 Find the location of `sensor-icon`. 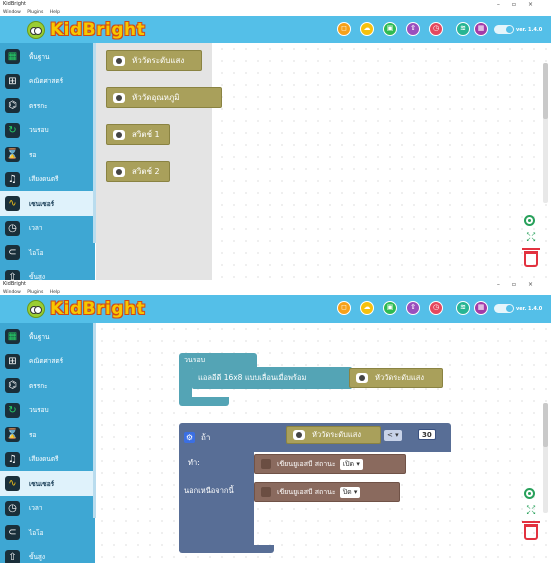

sensor-icon is located at coordinates (119, 171).